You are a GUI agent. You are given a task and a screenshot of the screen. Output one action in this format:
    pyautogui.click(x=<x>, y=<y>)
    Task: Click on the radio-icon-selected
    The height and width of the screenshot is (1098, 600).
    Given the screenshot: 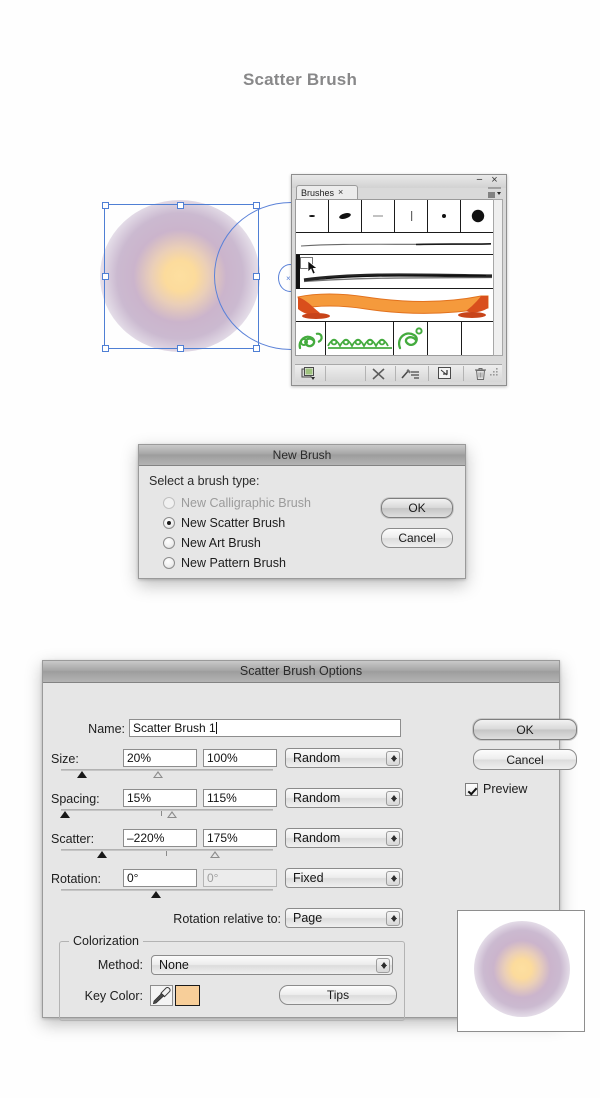 What is the action you would take?
    pyautogui.click(x=169, y=523)
    